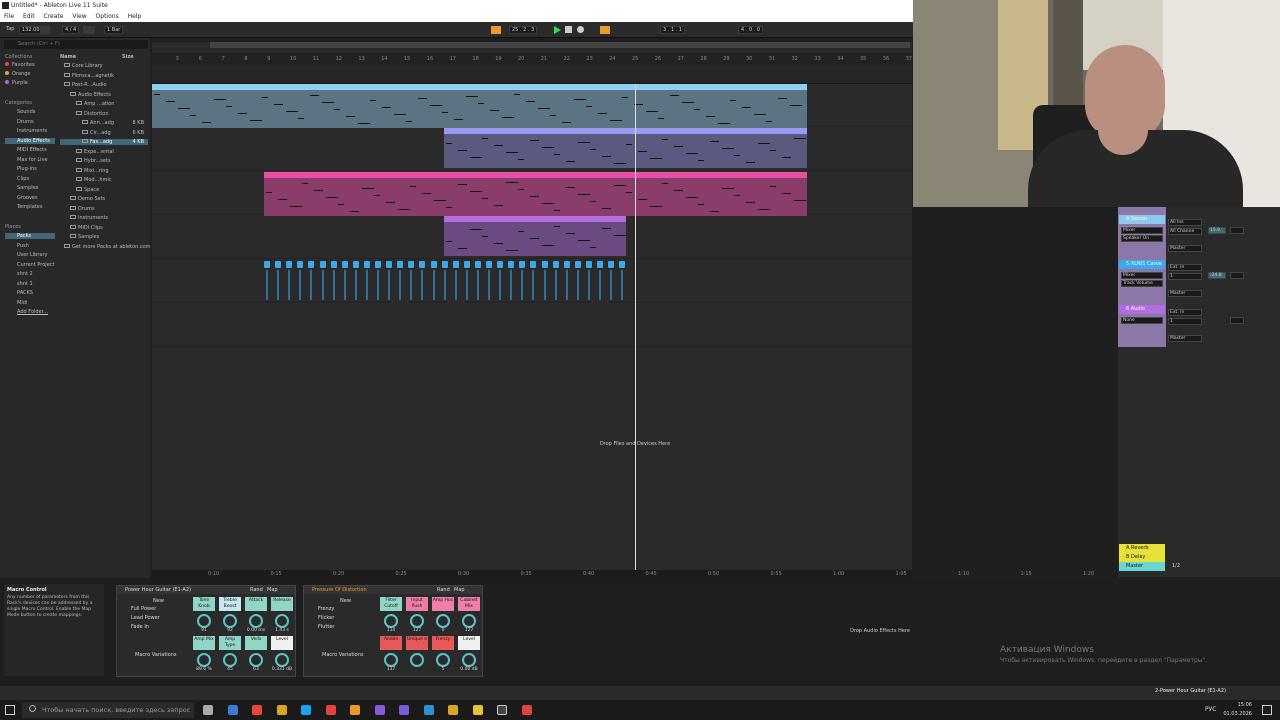 Image resolution: width=1280 pixels, height=720 pixels. I want to click on rack1-map-button: Map, so click(272, 590).